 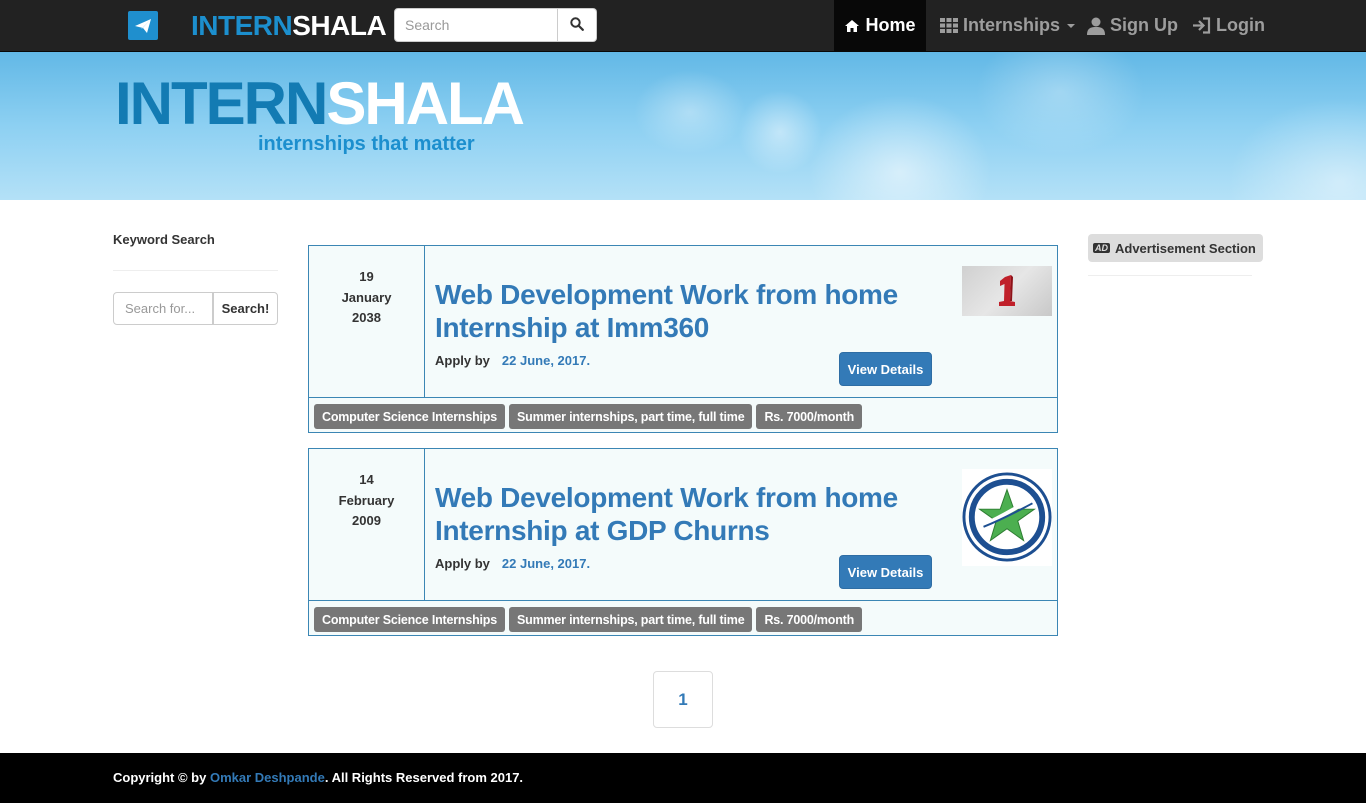 What do you see at coordinates (1096, 26) in the screenshot?
I see `user-icon` at bounding box center [1096, 26].